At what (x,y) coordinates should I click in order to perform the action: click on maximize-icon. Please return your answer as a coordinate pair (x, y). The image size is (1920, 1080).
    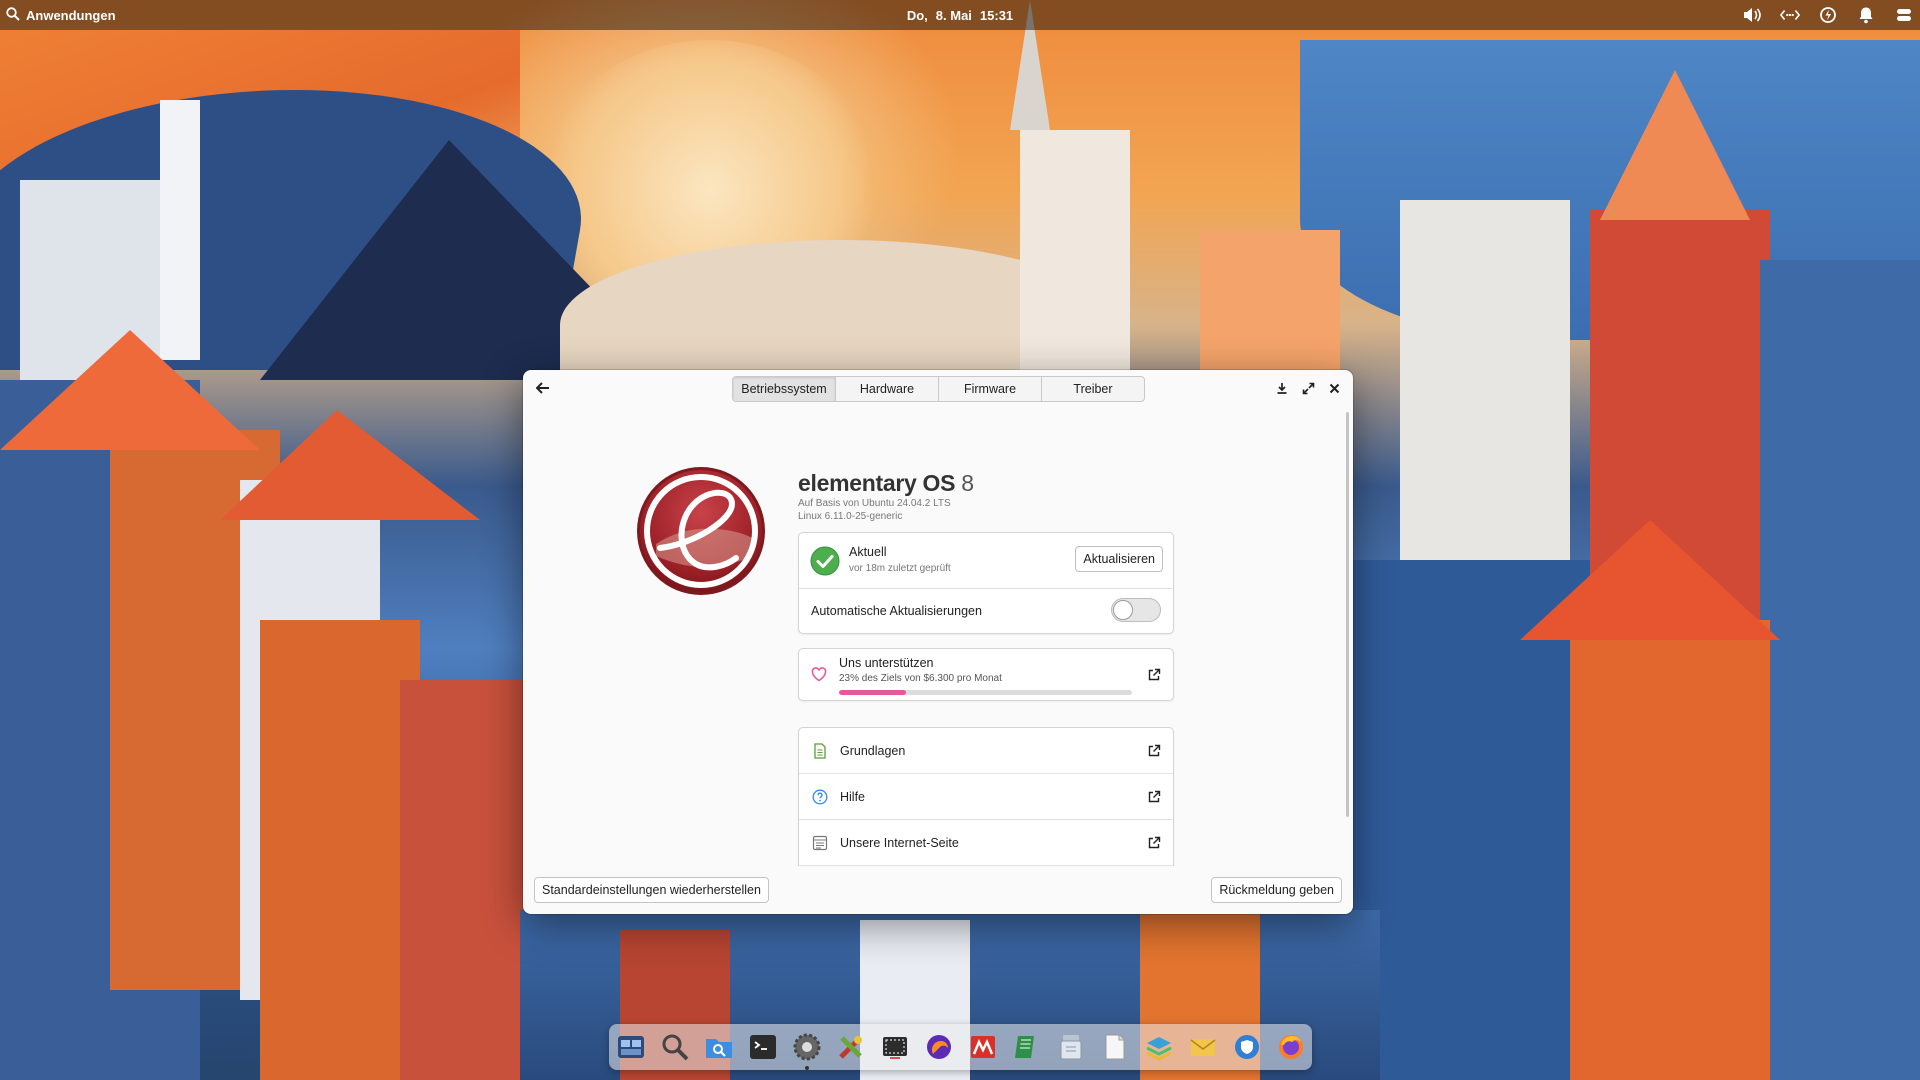
    Looking at the image, I should click on (1308, 388).